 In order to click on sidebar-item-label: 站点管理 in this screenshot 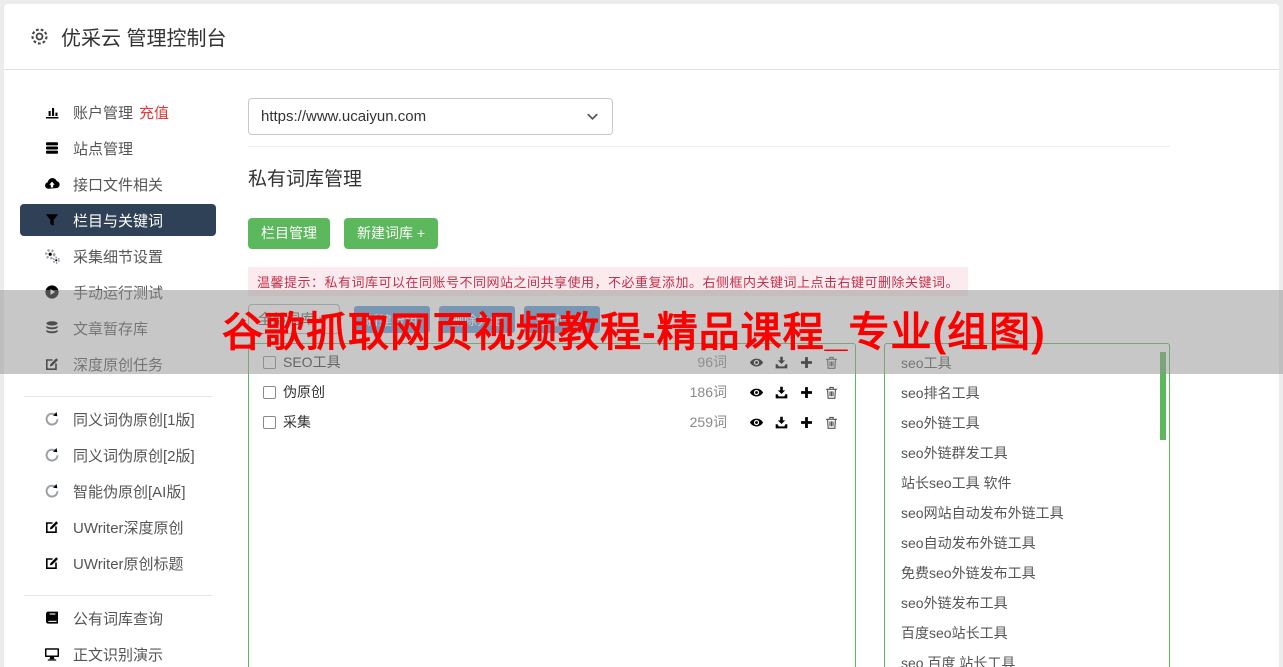, I will do `click(103, 149)`.